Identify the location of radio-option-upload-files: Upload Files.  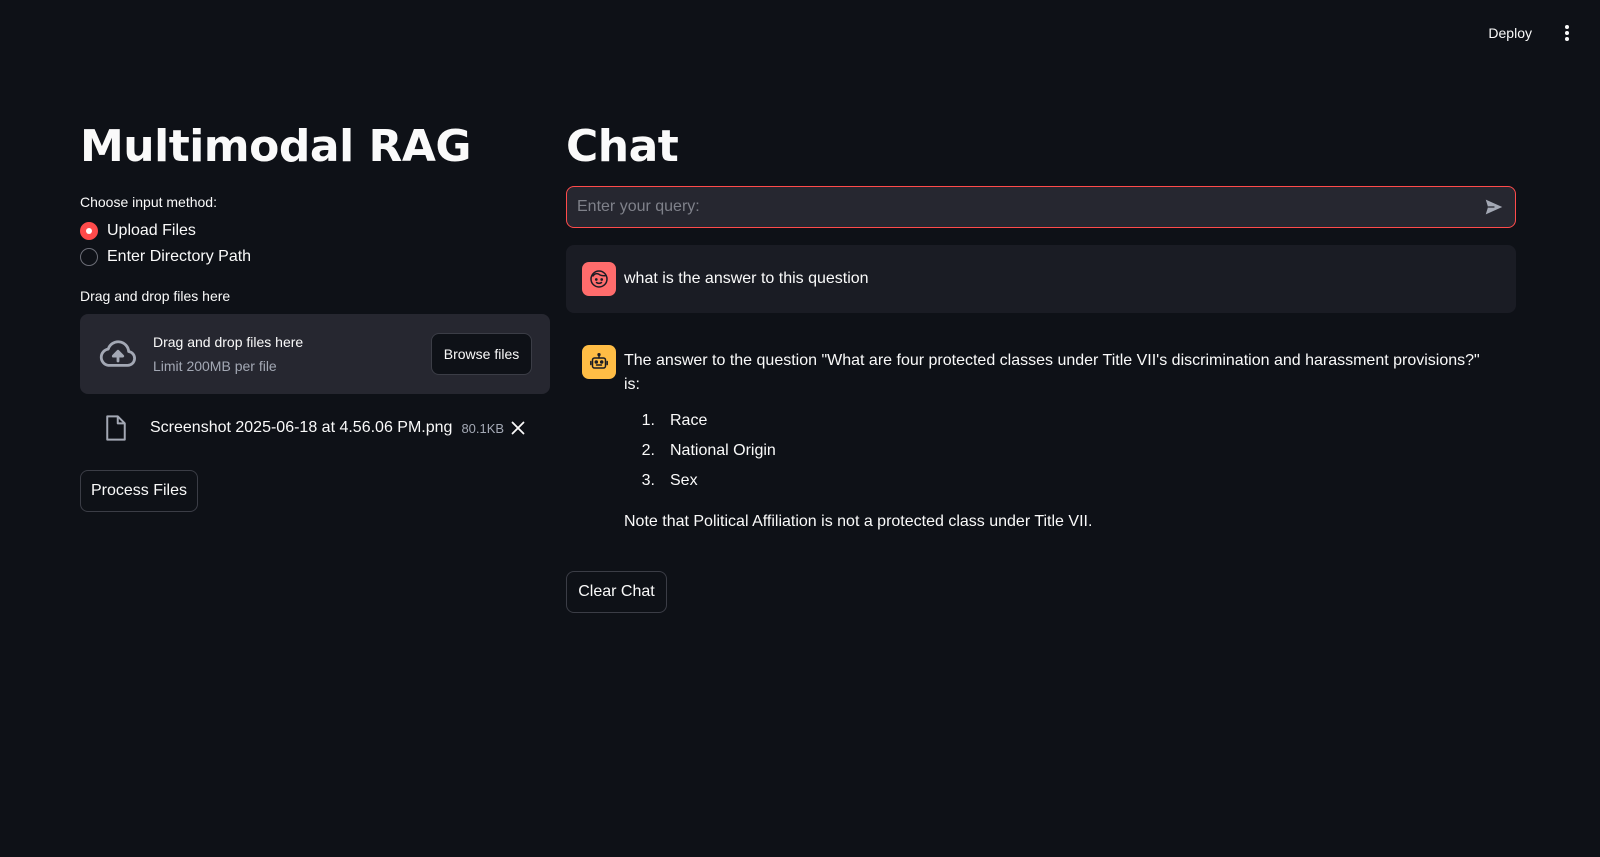
(315, 231).